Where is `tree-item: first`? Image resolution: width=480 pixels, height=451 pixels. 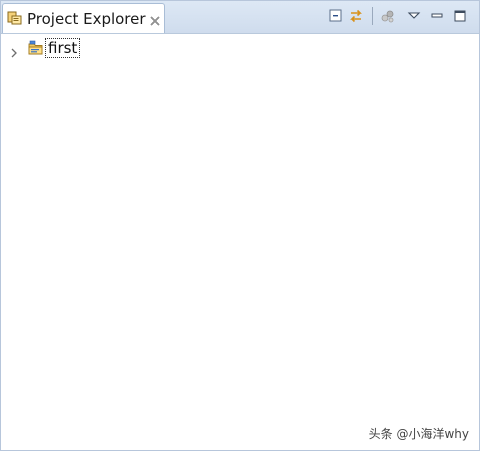 tree-item: first is located at coordinates (101, 48).